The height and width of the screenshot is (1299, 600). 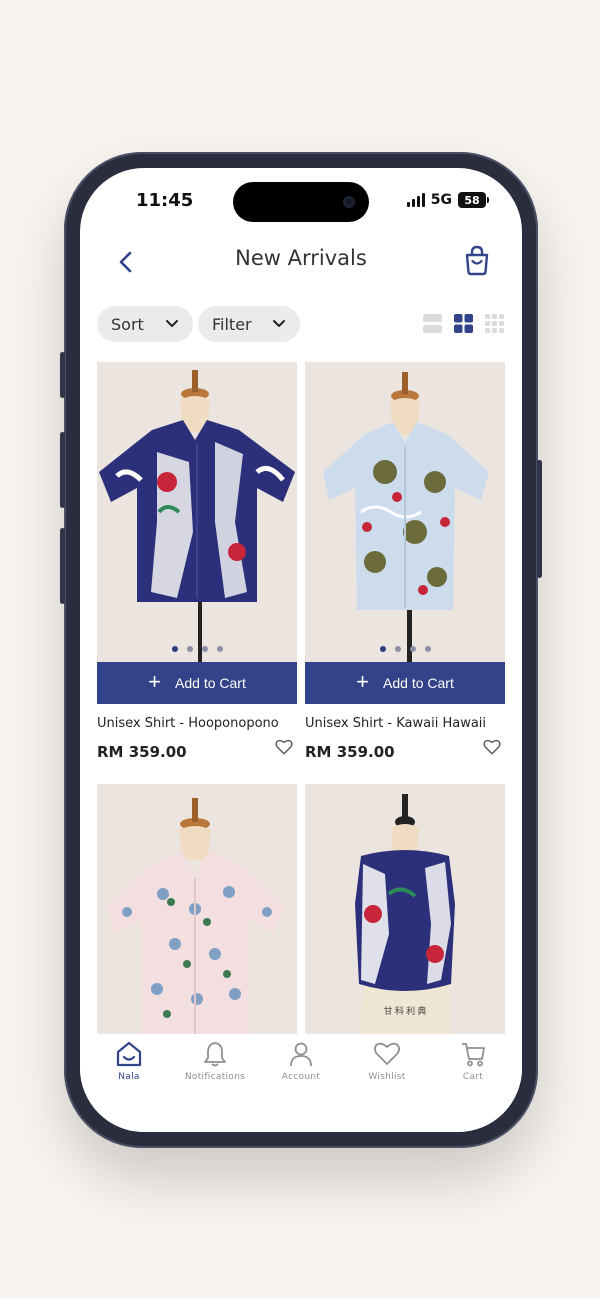 I want to click on tab-label: Nala, so click(x=129, y=1077).